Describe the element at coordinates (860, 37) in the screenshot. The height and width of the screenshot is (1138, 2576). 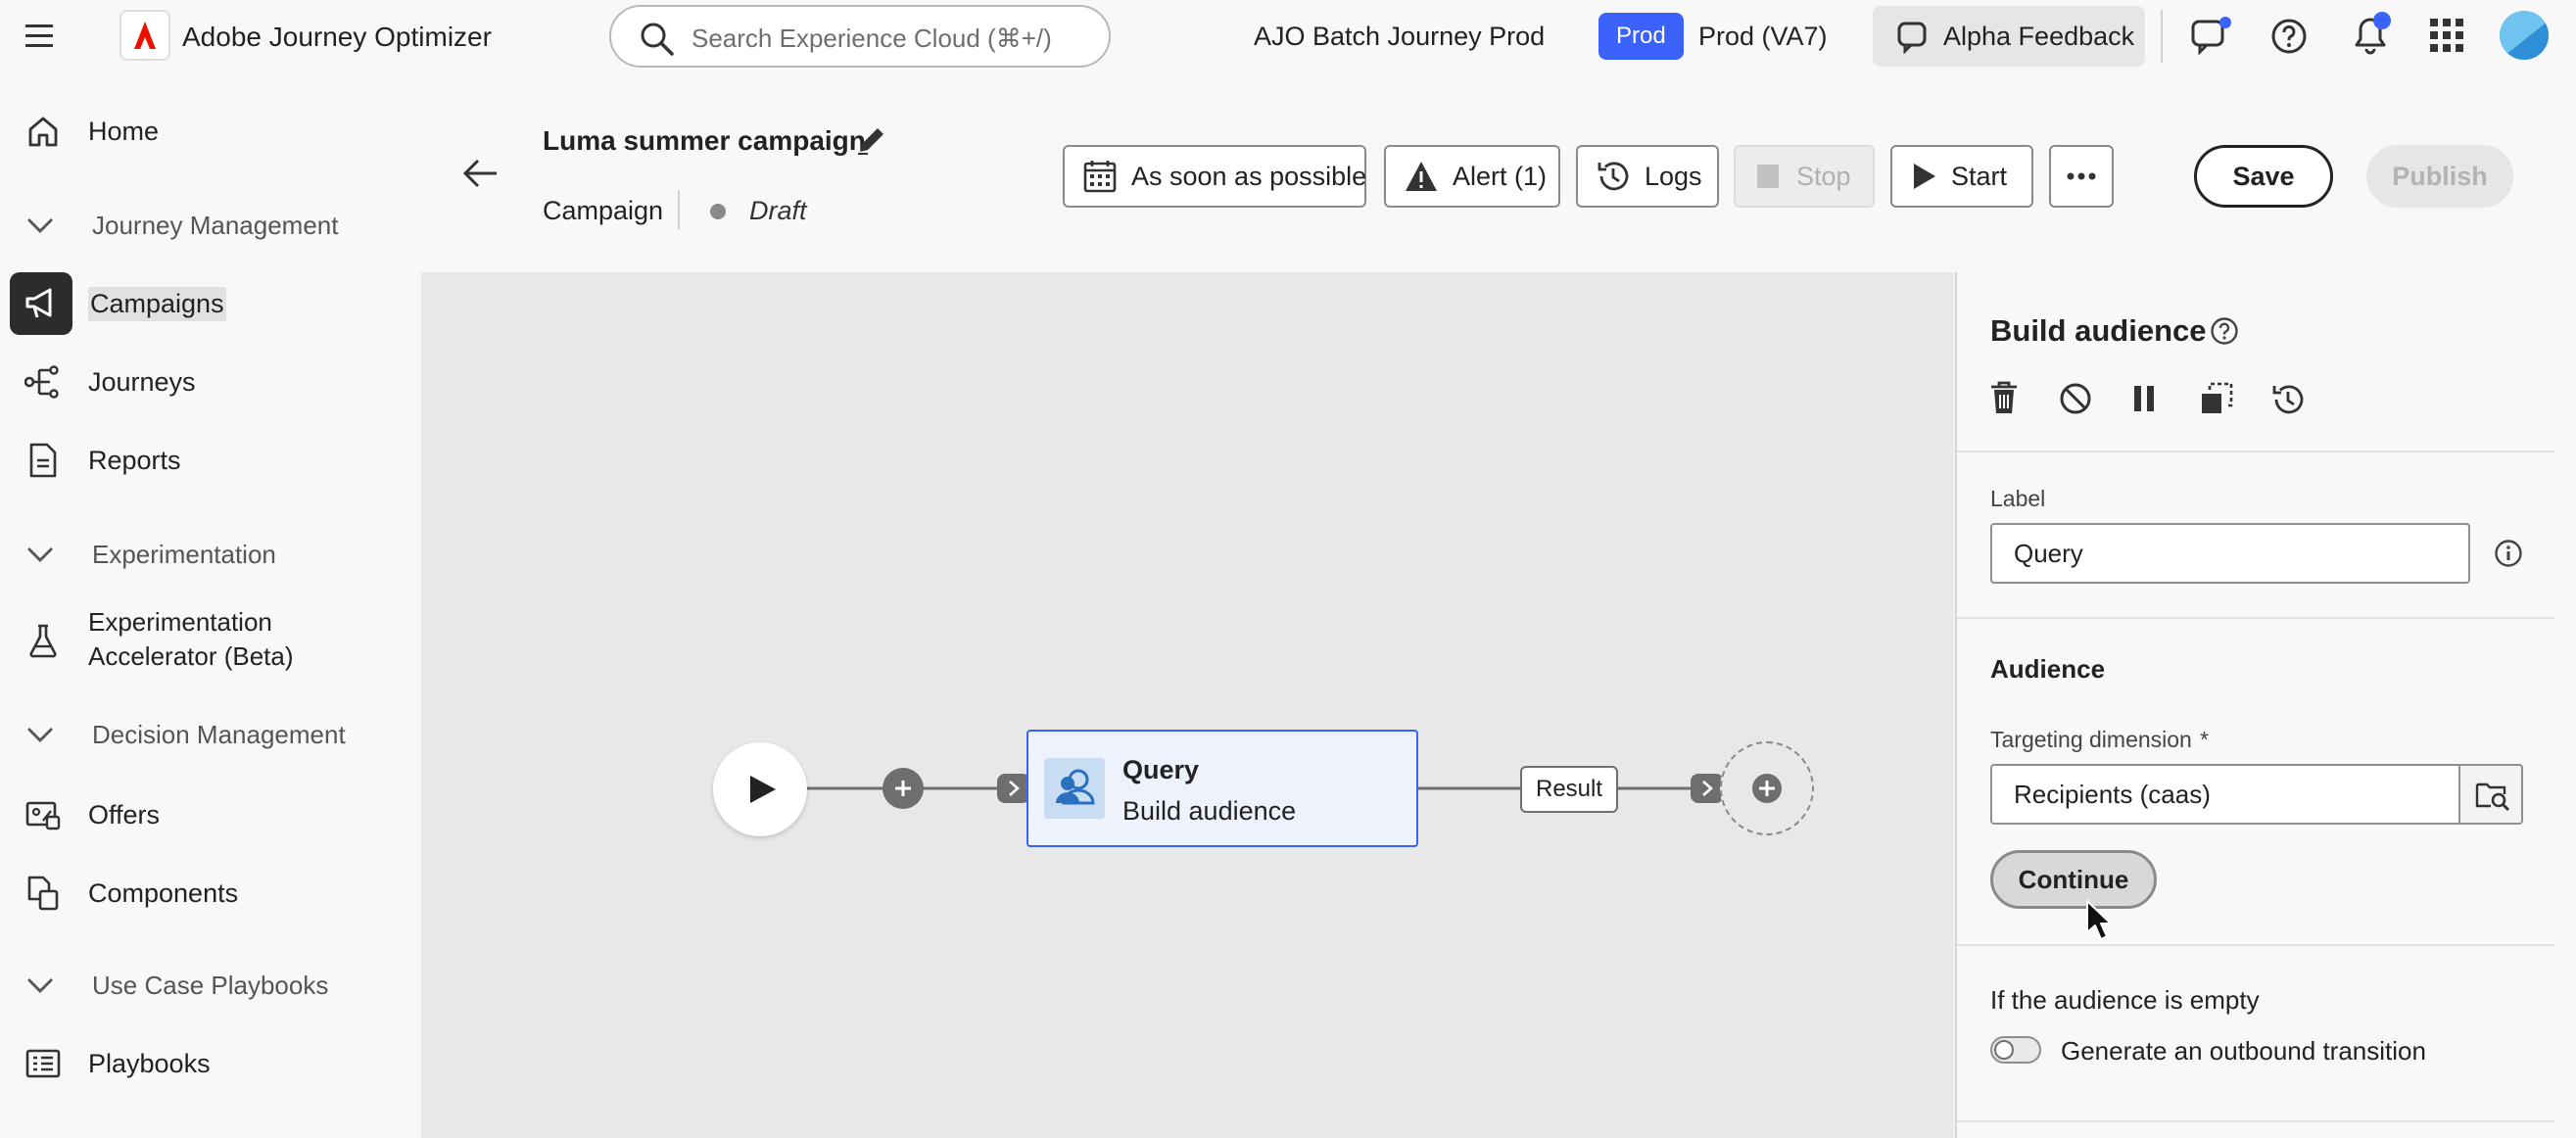
I see `search-input: Search Experience Cloud (⌘+/)` at that location.